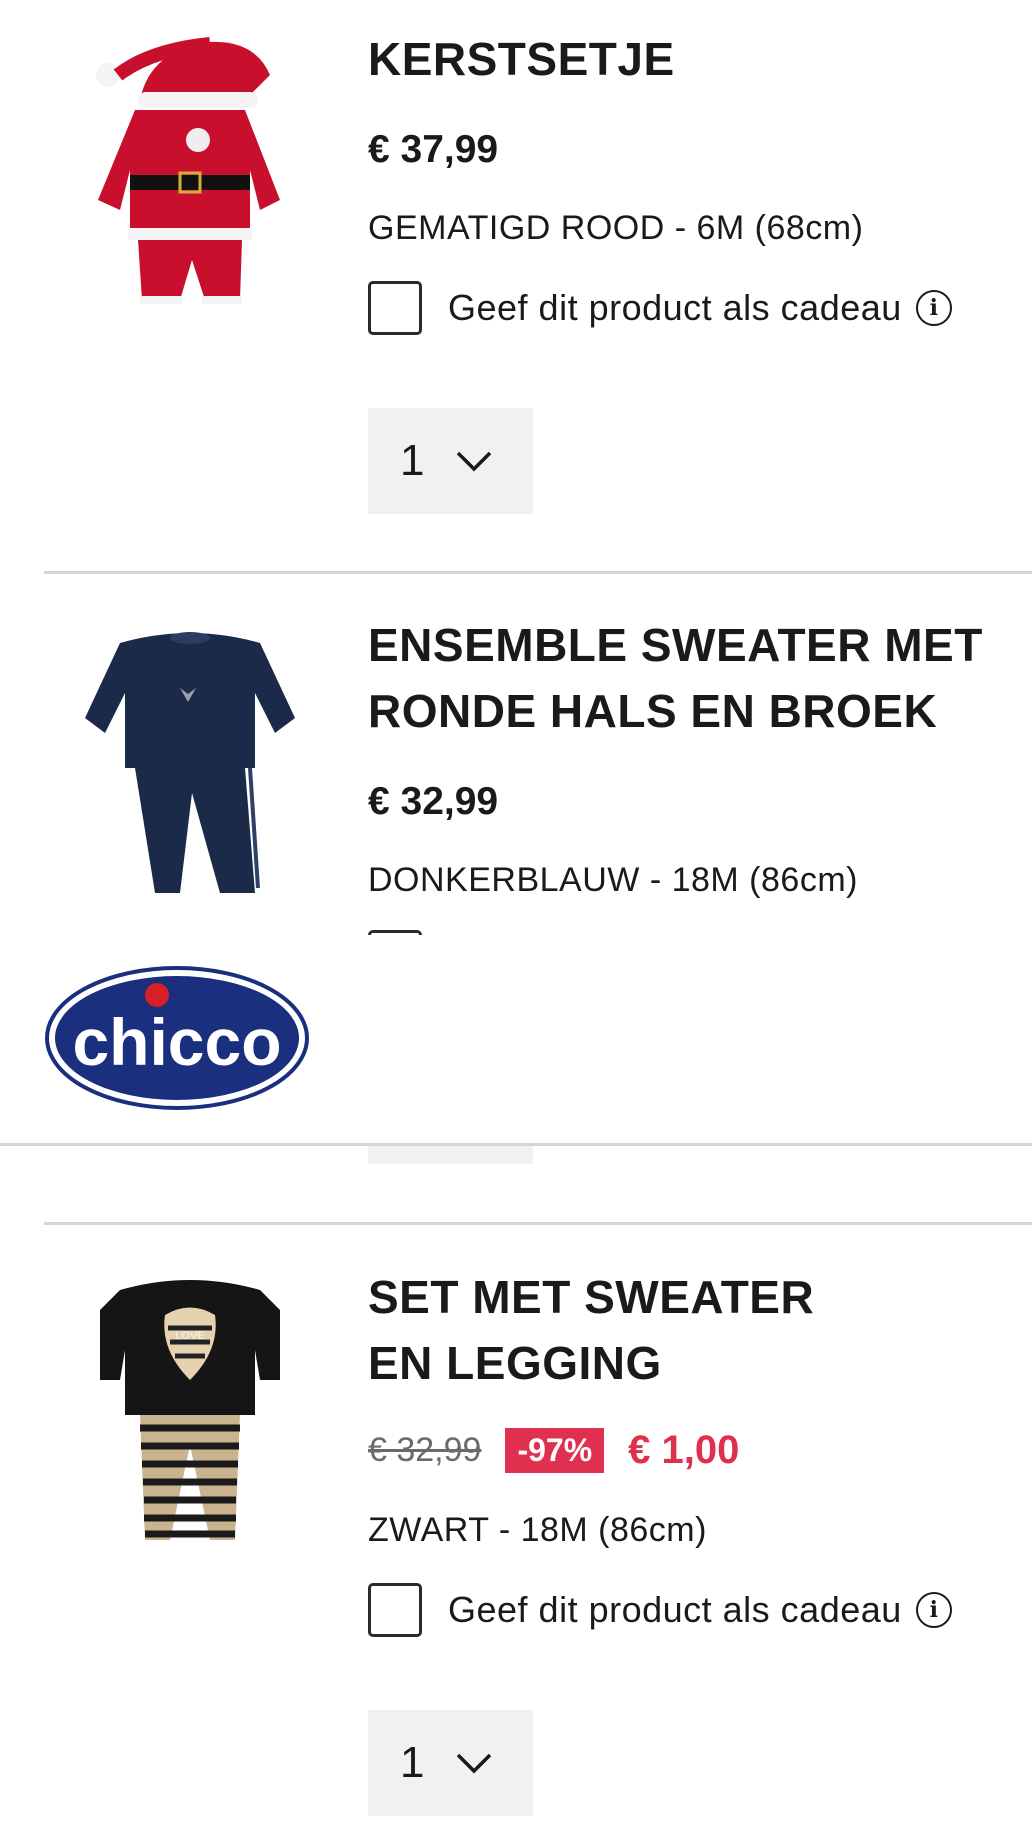 This screenshot has width=1032, height=1838. Describe the element at coordinates (190, 175) in the screenshot. I see `santa-outfit-image` at that location.